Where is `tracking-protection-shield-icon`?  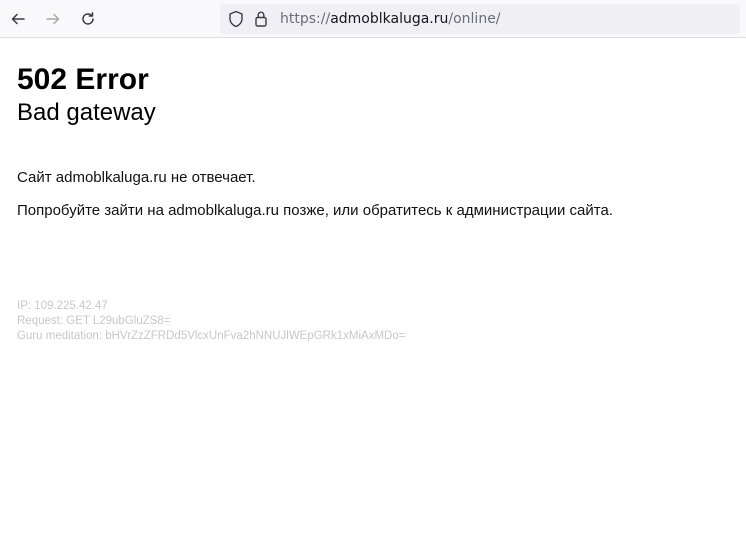
tracking-protection-shield-icon is located at coordinates (236, 19).